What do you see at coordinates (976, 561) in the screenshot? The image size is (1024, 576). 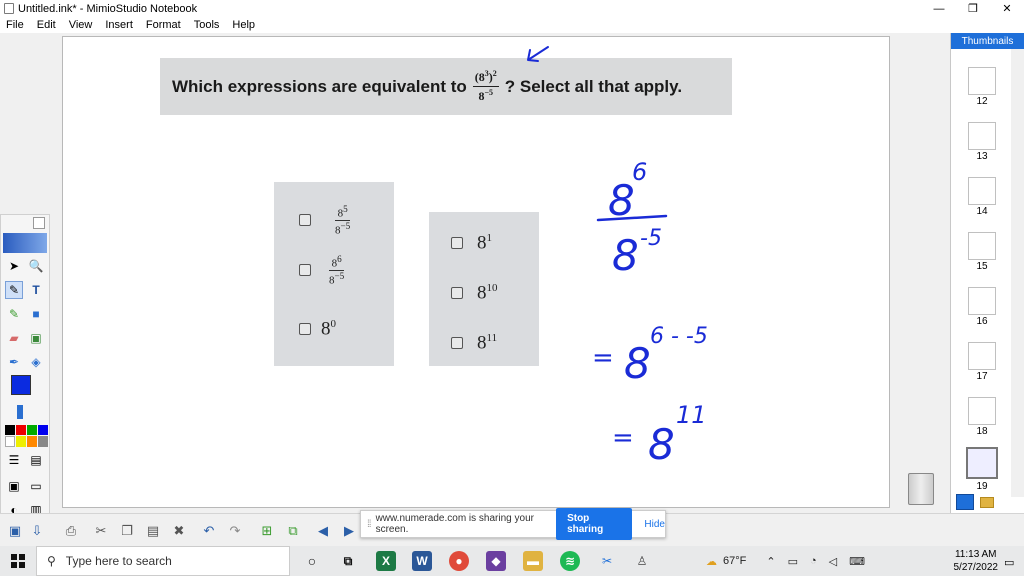 I see `system-clock: 11:13 AM 5/27/2022` at bounding box center [976, 561].